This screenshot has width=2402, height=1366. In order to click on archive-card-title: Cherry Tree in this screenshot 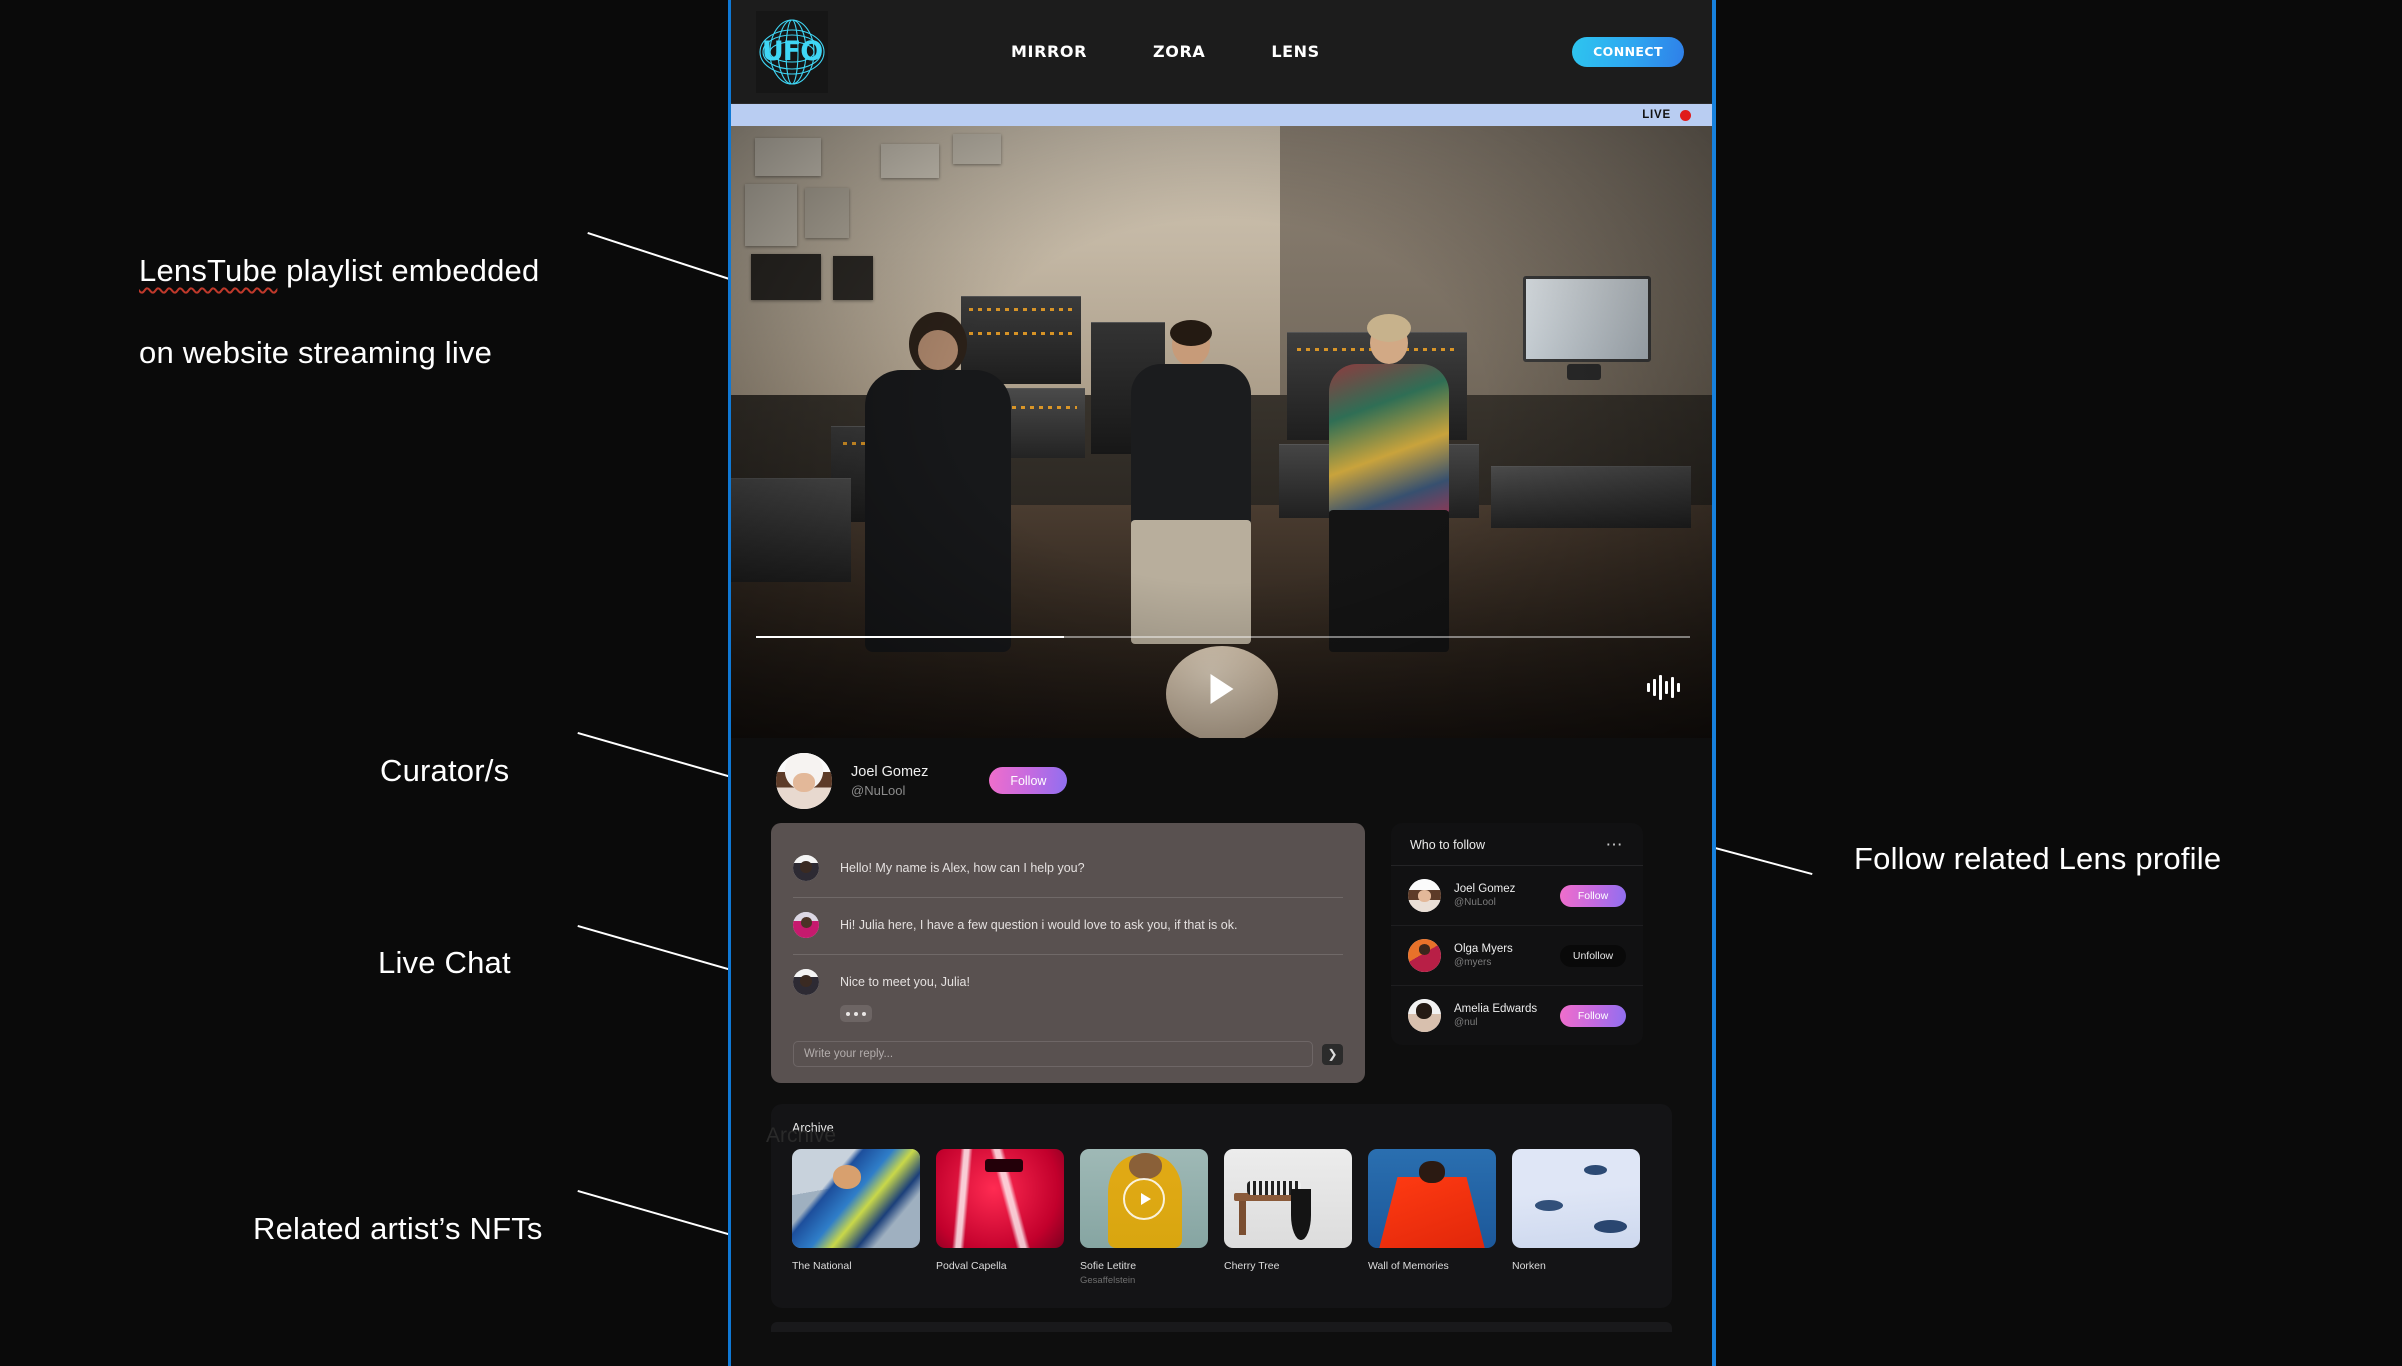, I will do `click(1252, 1266)`.